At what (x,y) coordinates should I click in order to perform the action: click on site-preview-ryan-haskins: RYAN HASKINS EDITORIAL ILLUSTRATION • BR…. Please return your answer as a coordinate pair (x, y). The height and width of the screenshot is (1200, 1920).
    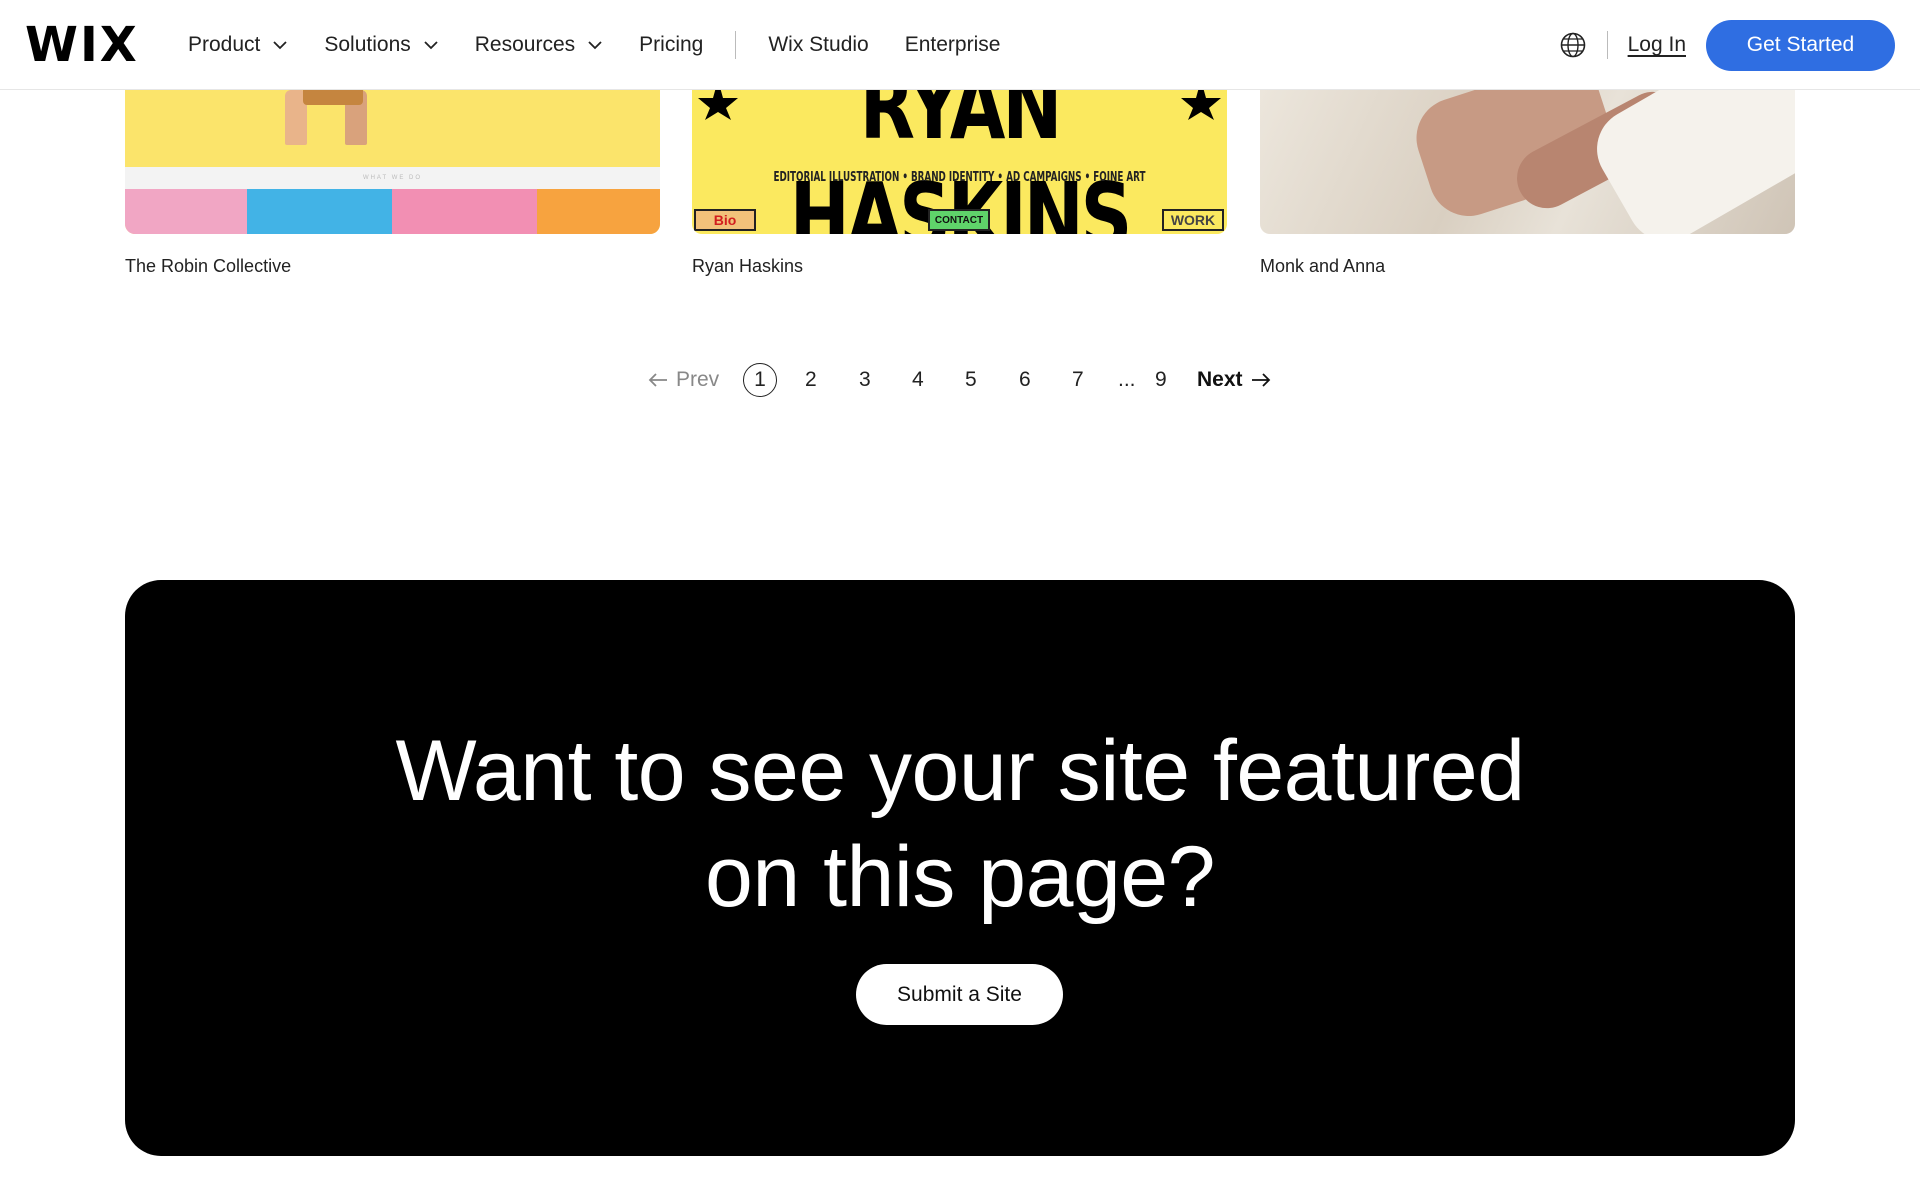
    Looking at the image, I should click on (959, 162).